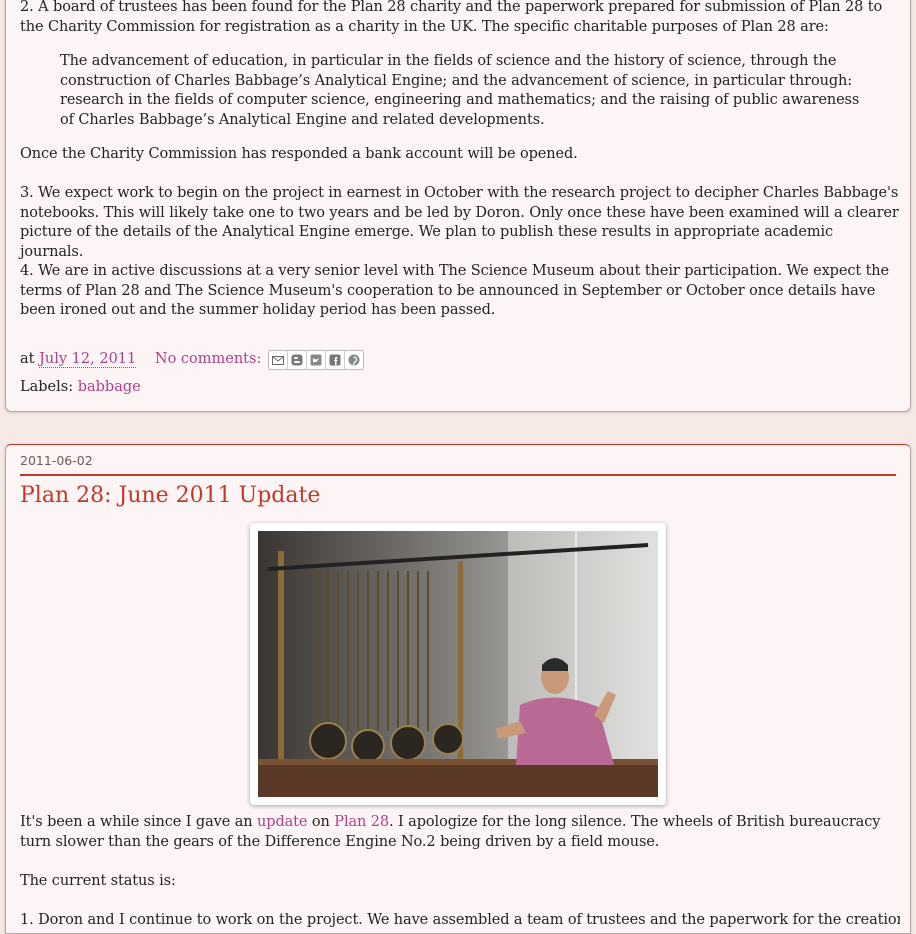  What do you see at coordinates (278, 360) in the screenshot?
I see `email-icon` at bounding box center [278, 360].